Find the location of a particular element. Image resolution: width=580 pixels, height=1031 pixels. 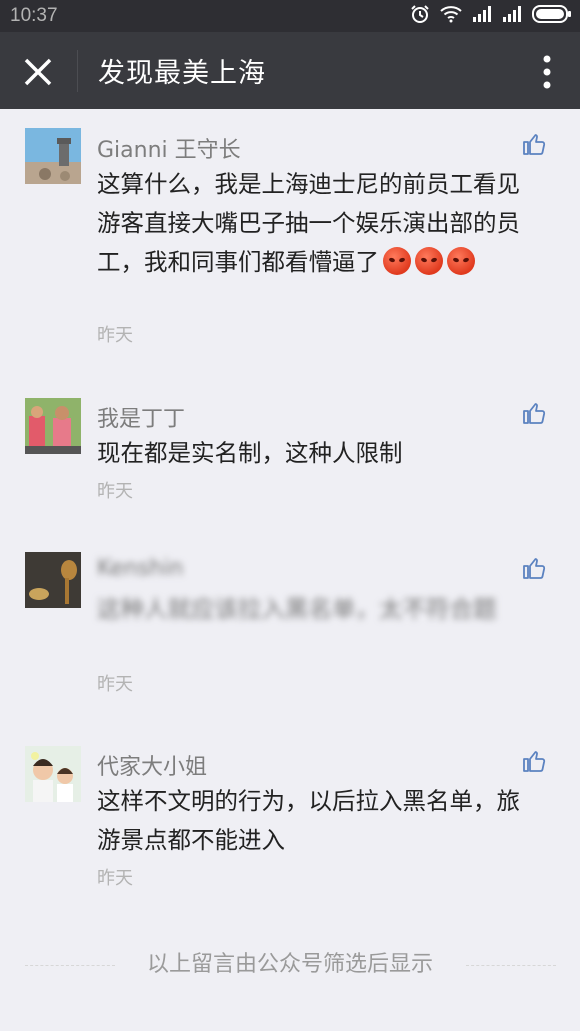

comment-text: 这种人就应该拉入黑名单，太不符合题 is located at coordinates (297, 609).